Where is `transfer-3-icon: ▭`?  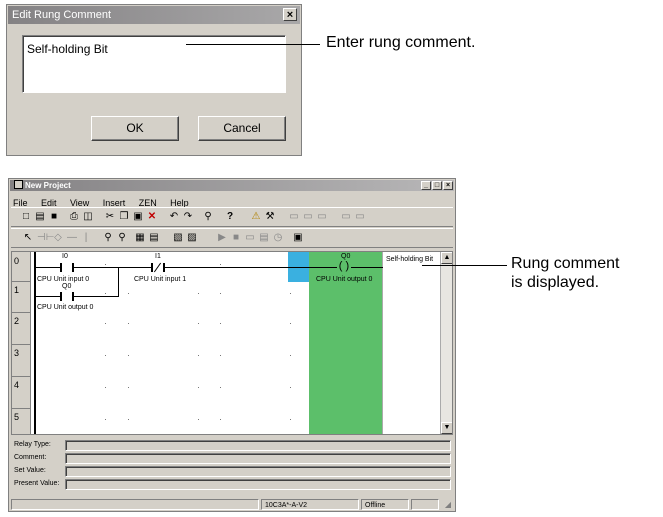 transfer-3-icon: ▭ is located at coordinates (322, 217).